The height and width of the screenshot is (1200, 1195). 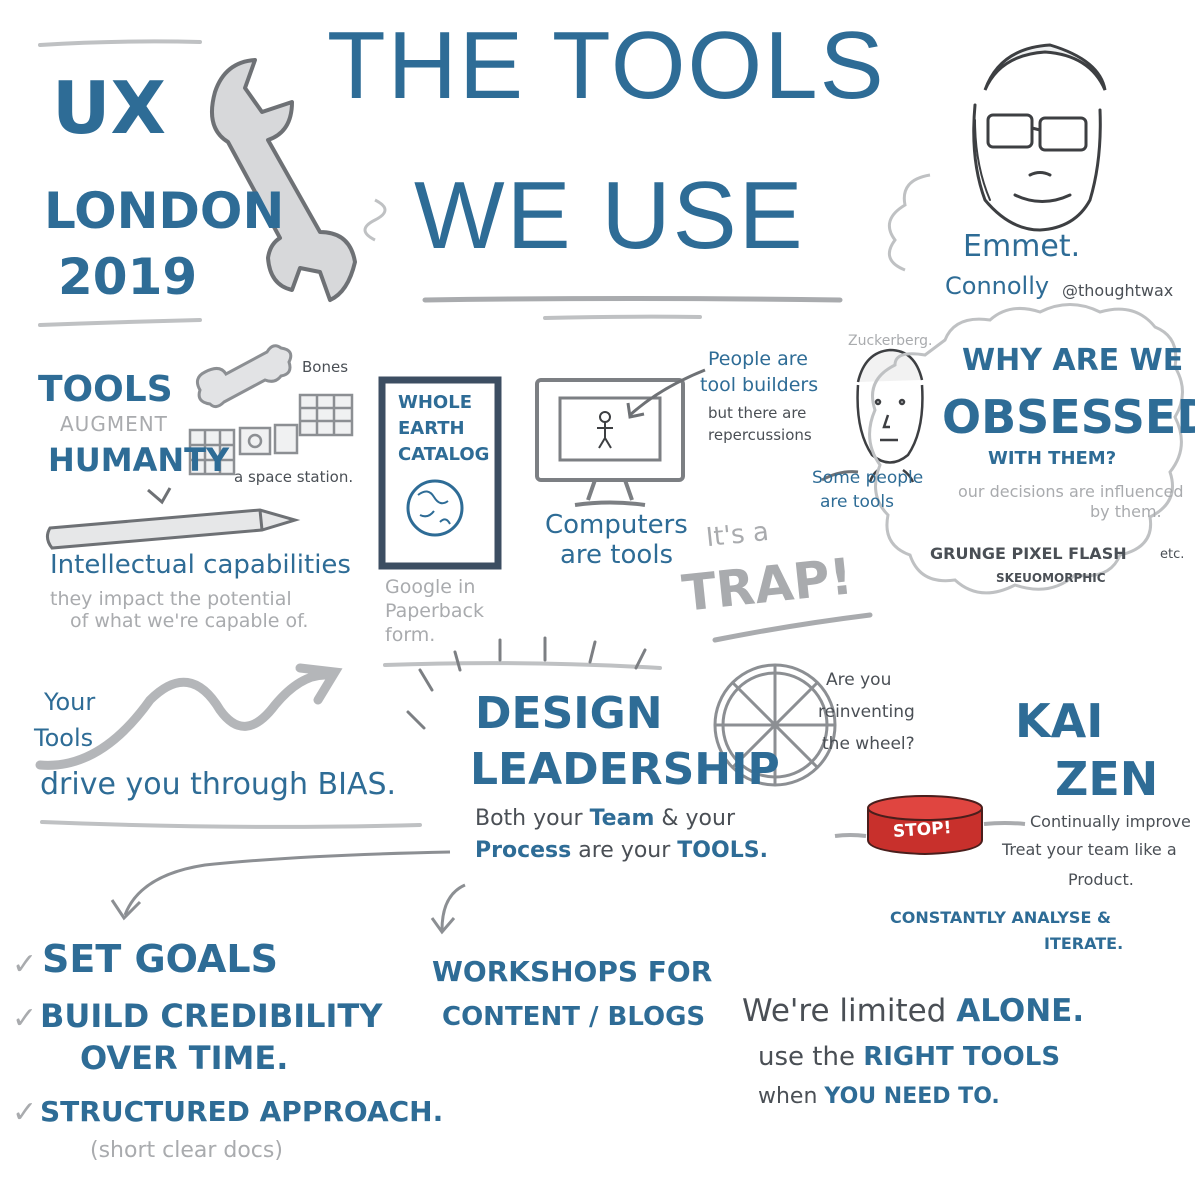 I want to click on catalog-caption-line3: form., so click(x=410, y=635).